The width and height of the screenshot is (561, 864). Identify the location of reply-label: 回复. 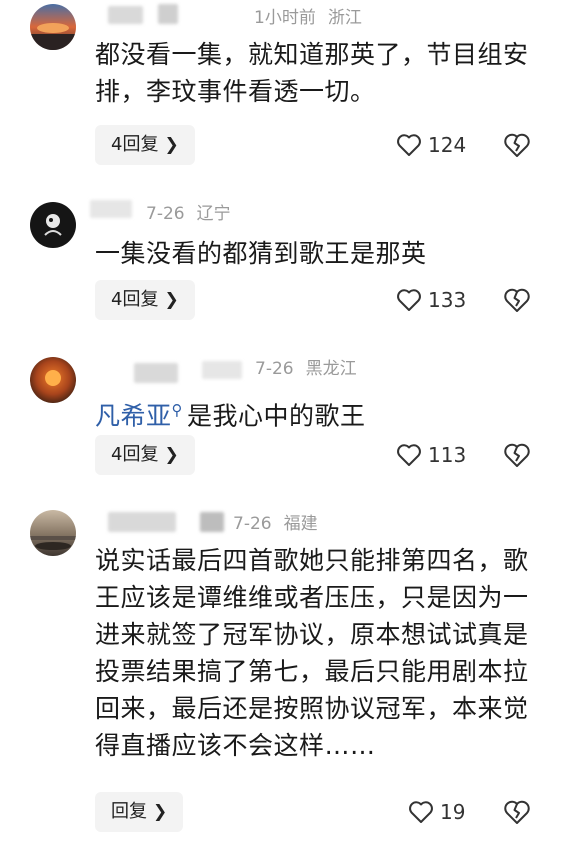
(129, 811).